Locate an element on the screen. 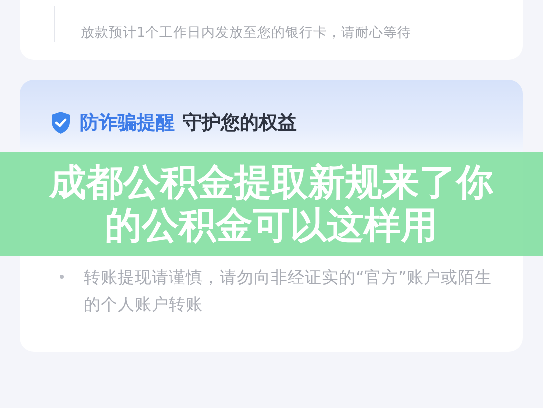 The width and height of the screenshot is (543, 408). notice-title: 守护您的权益 is located at coordinates (240, 123).